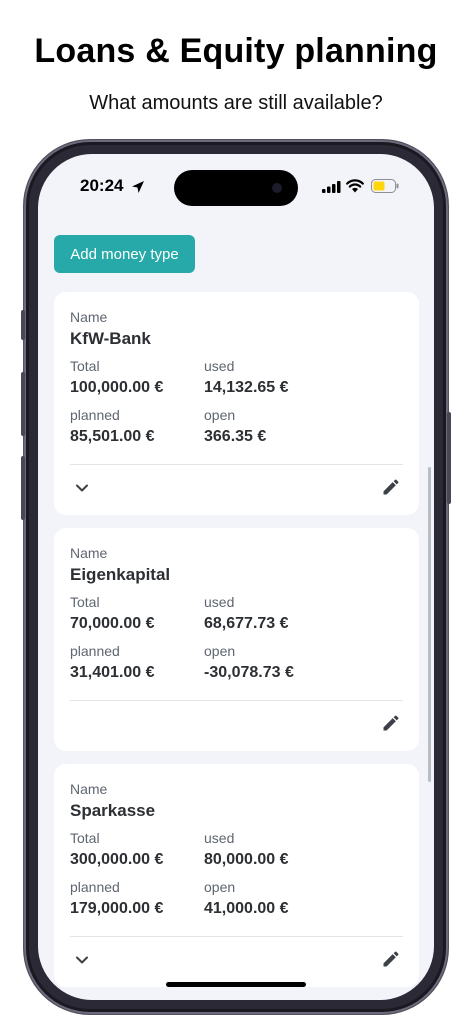 Image resolution: width=472 pixels, height=1024 pixels. Describe the element at coordinates (112, 614) in the screenshot. I see `total-field: Total 70,000.00 €` at that location.